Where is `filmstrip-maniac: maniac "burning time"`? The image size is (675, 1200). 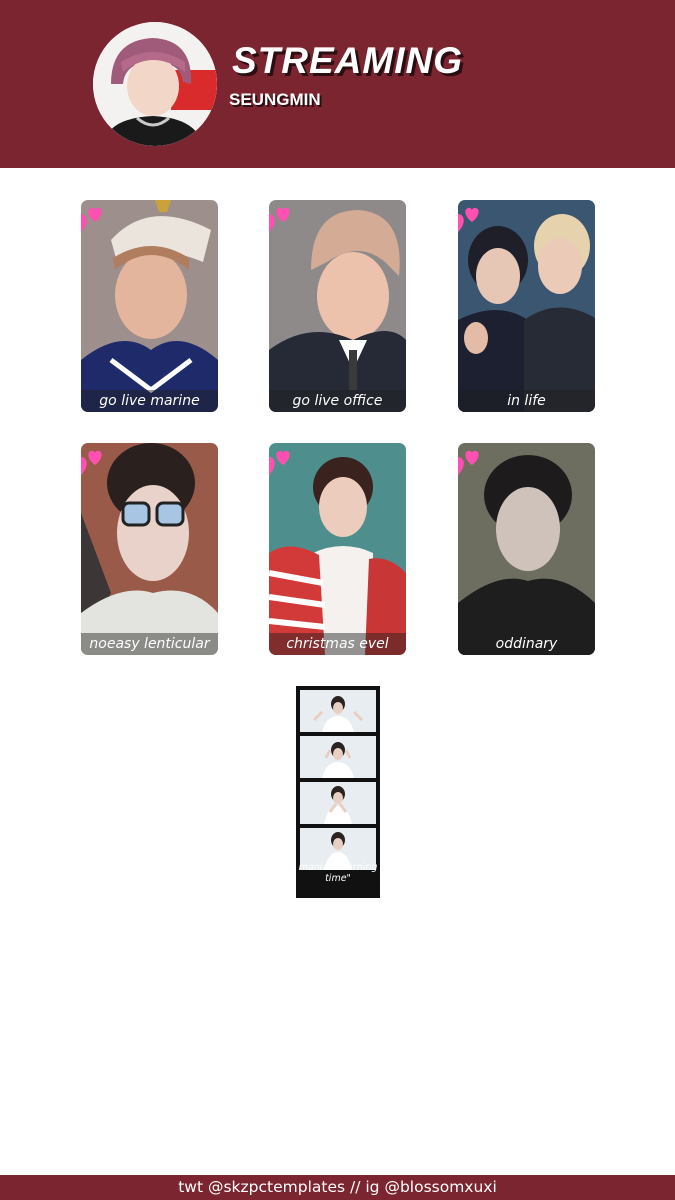 filmstrip-maniac: maniac "burning time" is located at coordinates (338, 792).